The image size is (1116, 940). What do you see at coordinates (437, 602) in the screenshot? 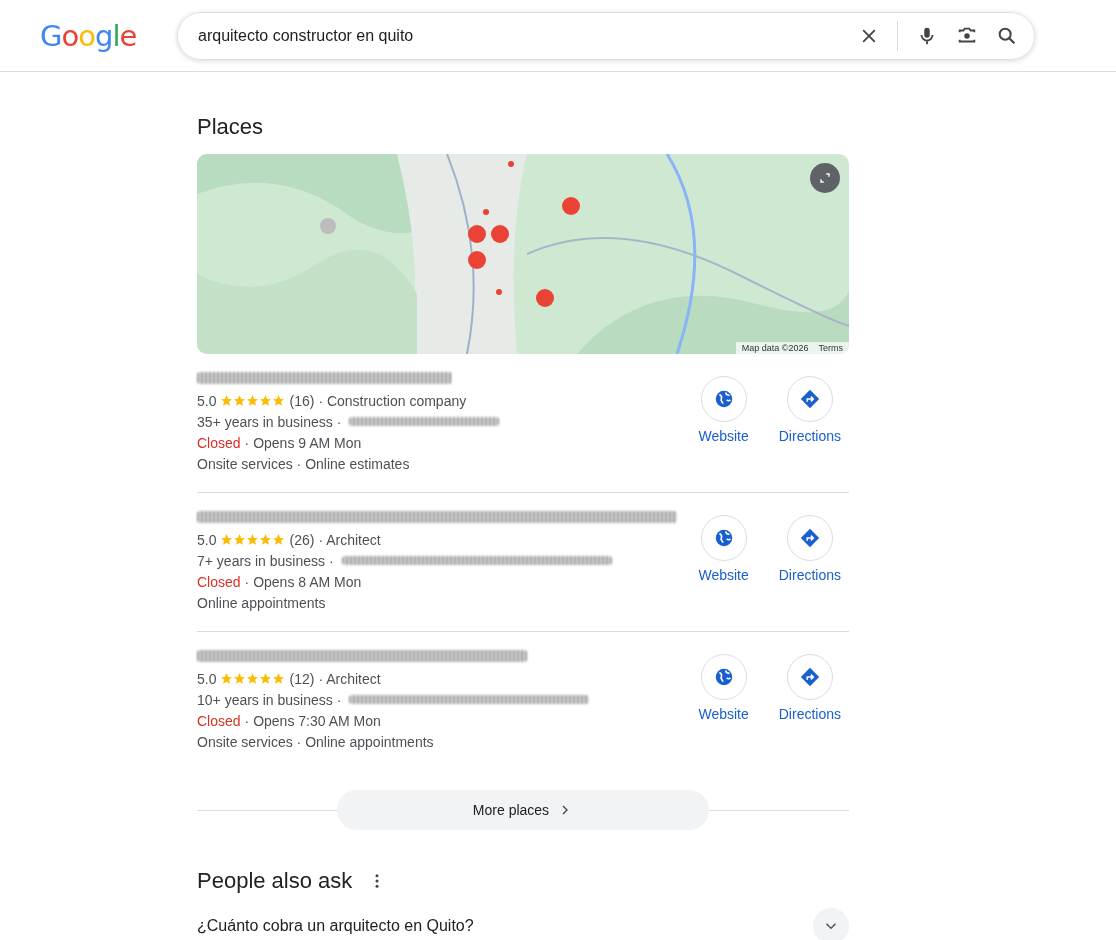
I see `service-options: Online appointments` at bounding box center [437, 602].